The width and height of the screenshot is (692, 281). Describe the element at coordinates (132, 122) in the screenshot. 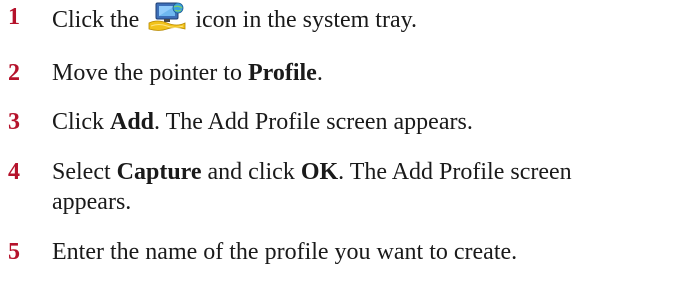

I see `step-text-bold: Add` at that location.